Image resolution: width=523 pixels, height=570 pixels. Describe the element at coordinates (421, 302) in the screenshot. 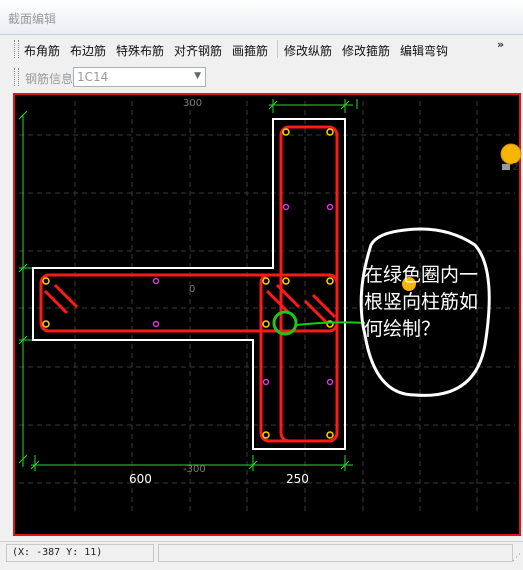

I see `annotation-text: 在绿色圈内一根竖向柱筋如何绘制？` at that location.